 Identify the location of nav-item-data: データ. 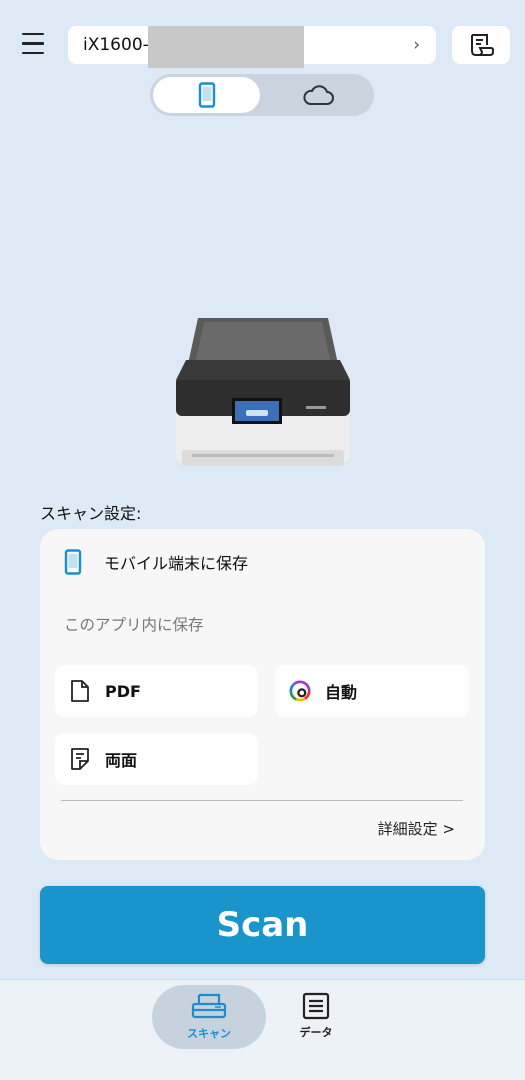
(316, 1022).